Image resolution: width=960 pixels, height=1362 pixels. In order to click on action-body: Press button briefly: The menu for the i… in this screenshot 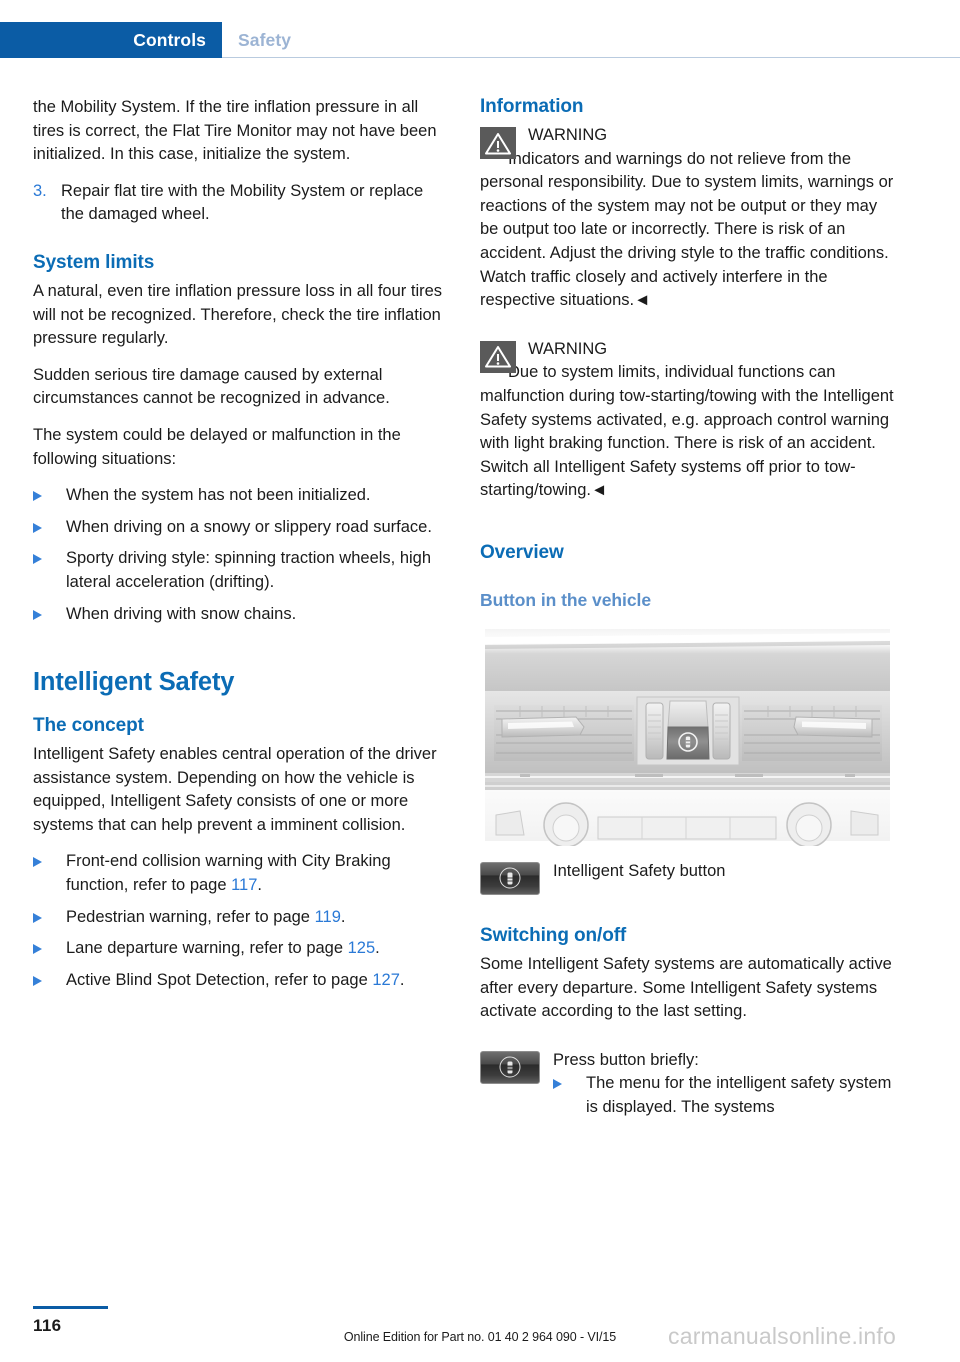, I will do `click(719, 1084)`.